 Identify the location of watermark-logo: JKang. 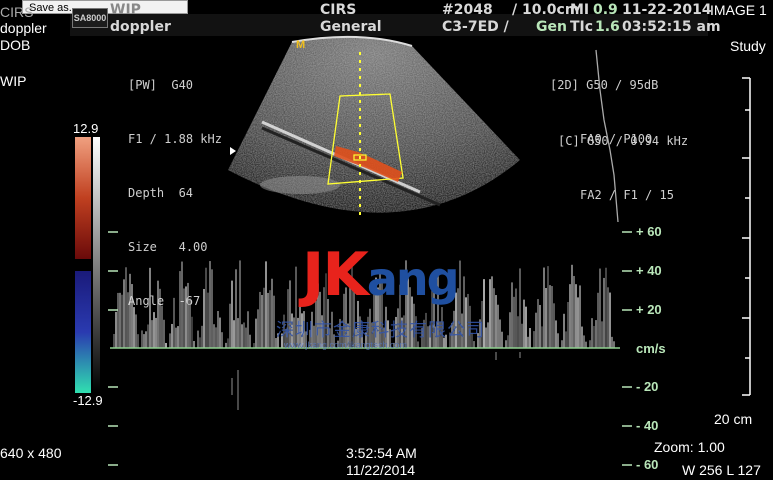
(381, 277).